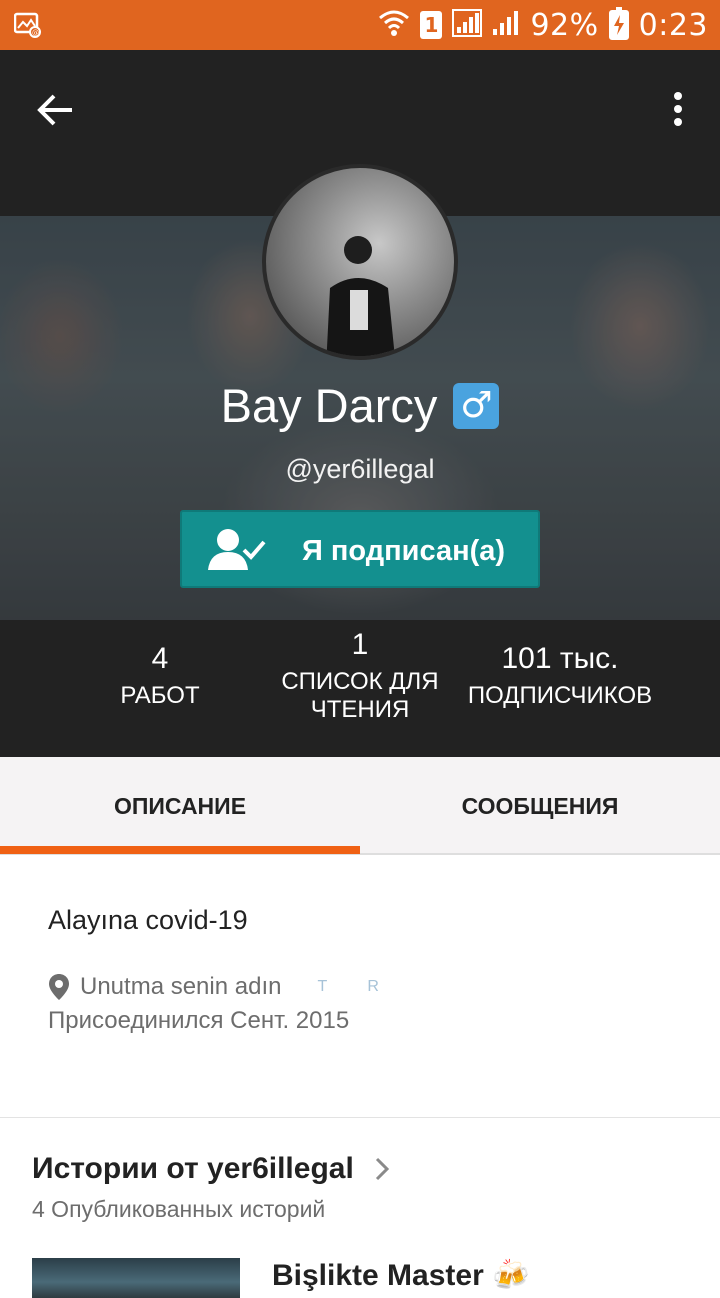 The width and height of the screenshot is (720, 1298). I want to click on joined-date: Присоединился Сент. 2015, so click(199, 1020).